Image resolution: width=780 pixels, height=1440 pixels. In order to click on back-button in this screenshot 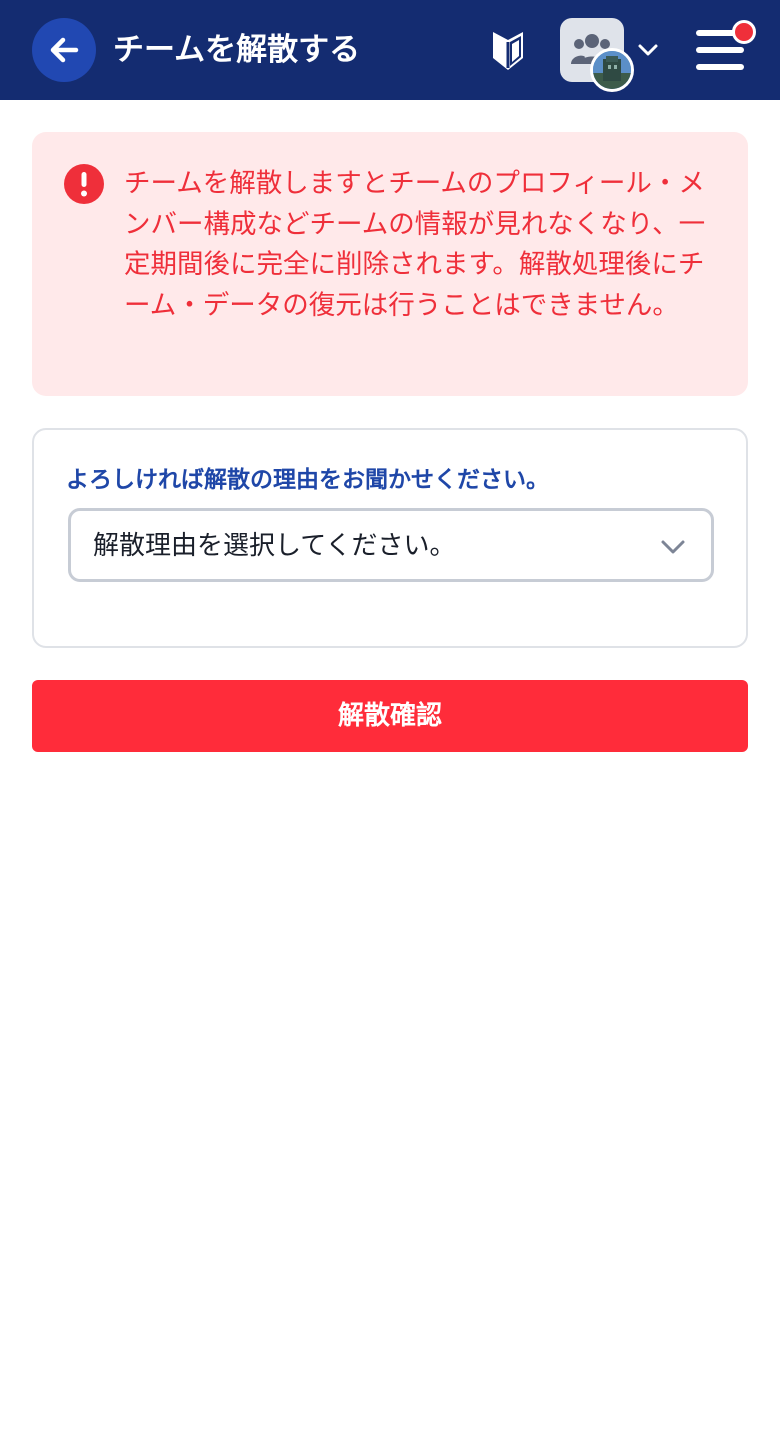, I will do `click(64, 50)`.